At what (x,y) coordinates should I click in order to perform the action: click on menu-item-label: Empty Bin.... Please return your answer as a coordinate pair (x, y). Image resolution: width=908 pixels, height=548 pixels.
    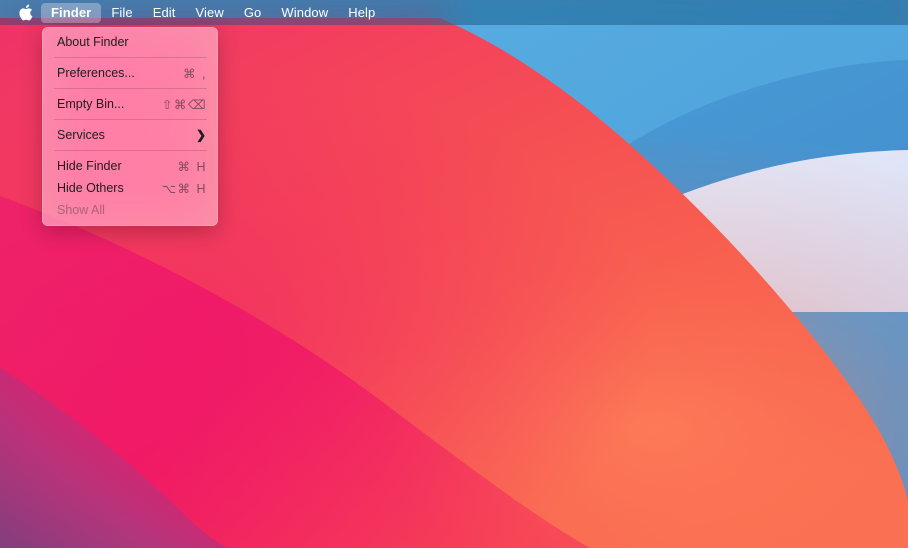
    Looking at the image, I should click on (91, 104).